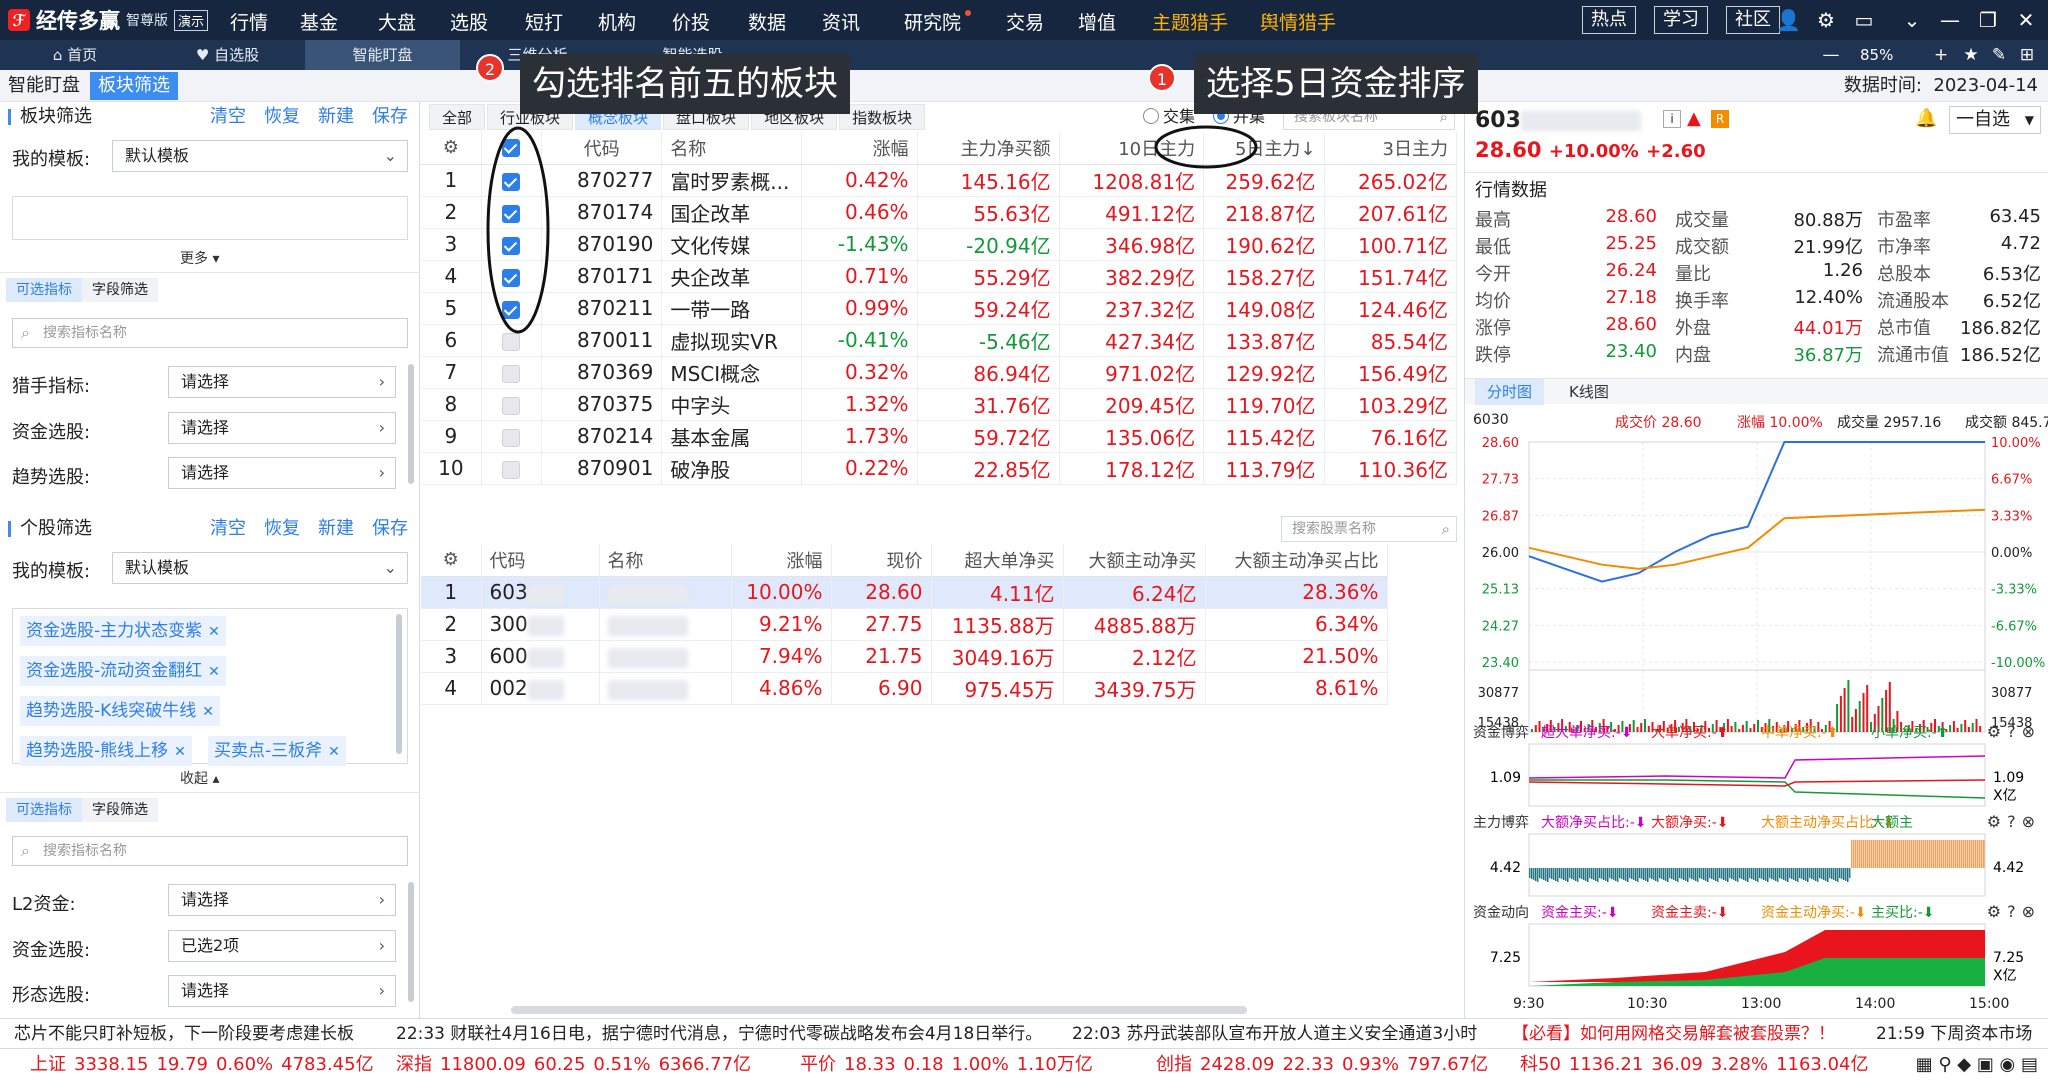  Describe the element at coordinates (540, 560) in the screenshot. I see `stock-col-header: 代码` at that location.